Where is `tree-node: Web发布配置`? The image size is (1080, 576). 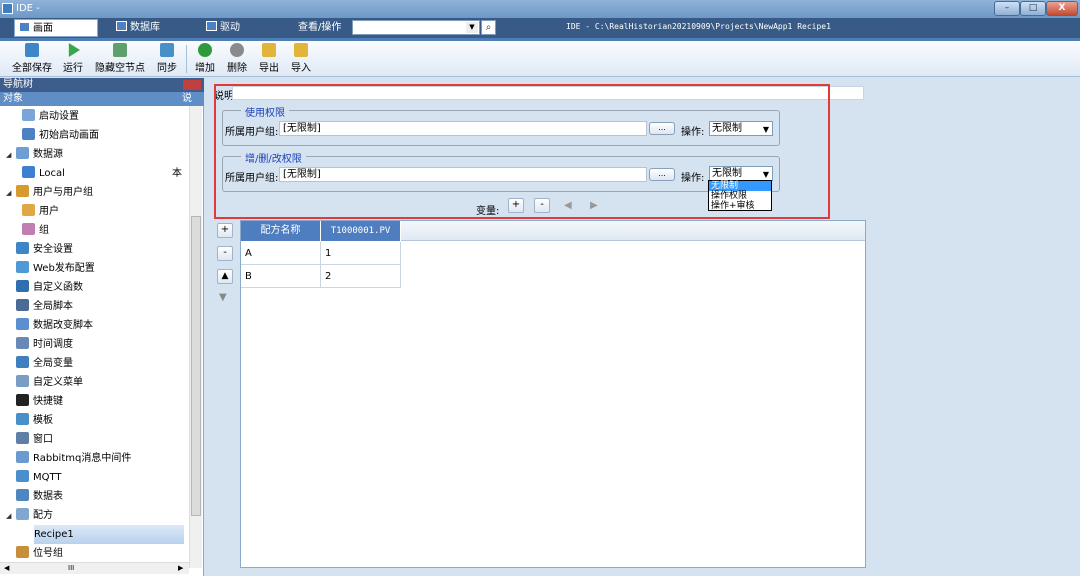
tree-node: Web发布配置 is located at coordinates (91, 268).